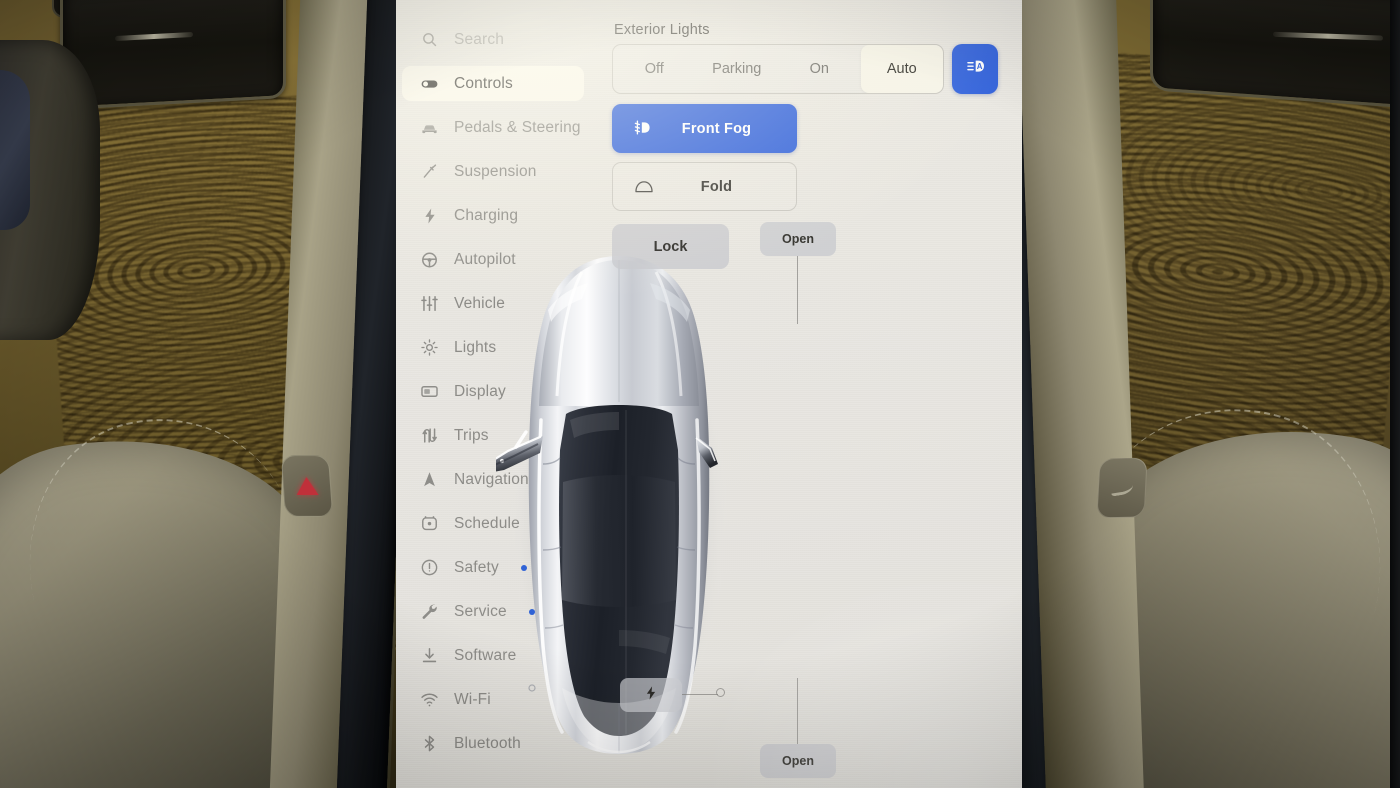  What do you see at coordinates (980, 66) in the screenshot?
I see `svg-text: A` at bounding box center [980, 66].